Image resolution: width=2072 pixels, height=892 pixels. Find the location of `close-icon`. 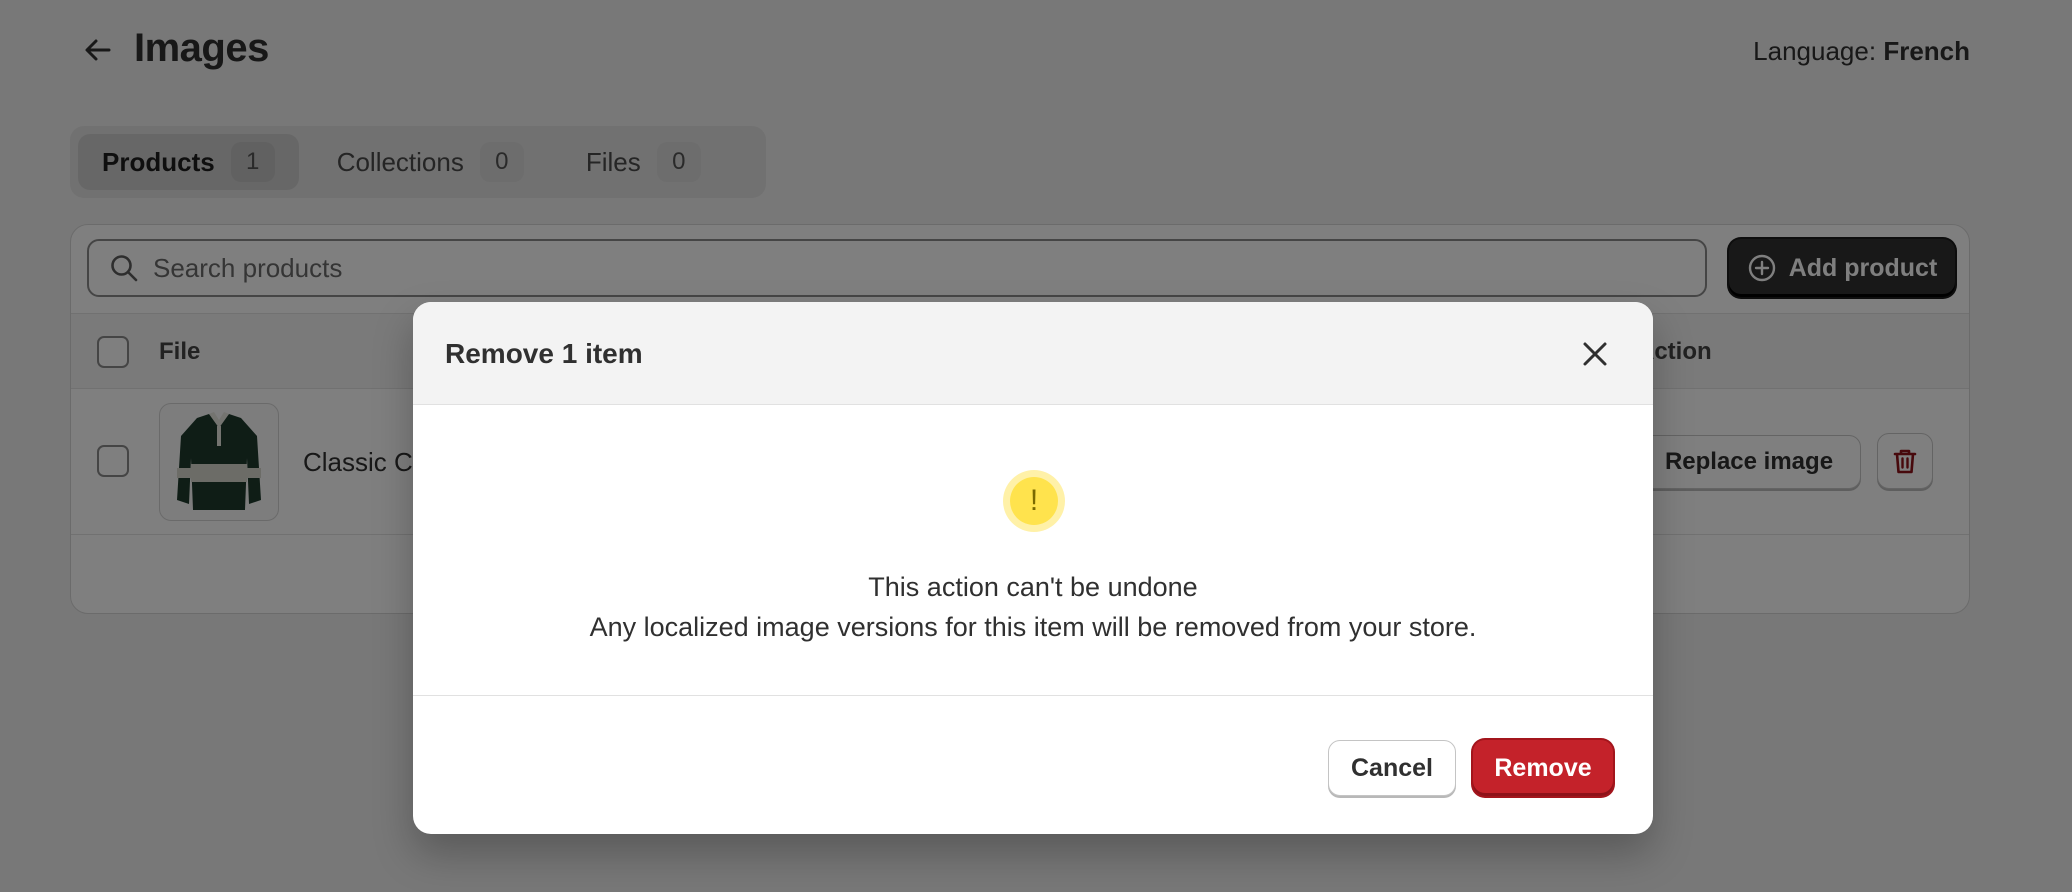

close-icon is located at coordinates (1595, 354).